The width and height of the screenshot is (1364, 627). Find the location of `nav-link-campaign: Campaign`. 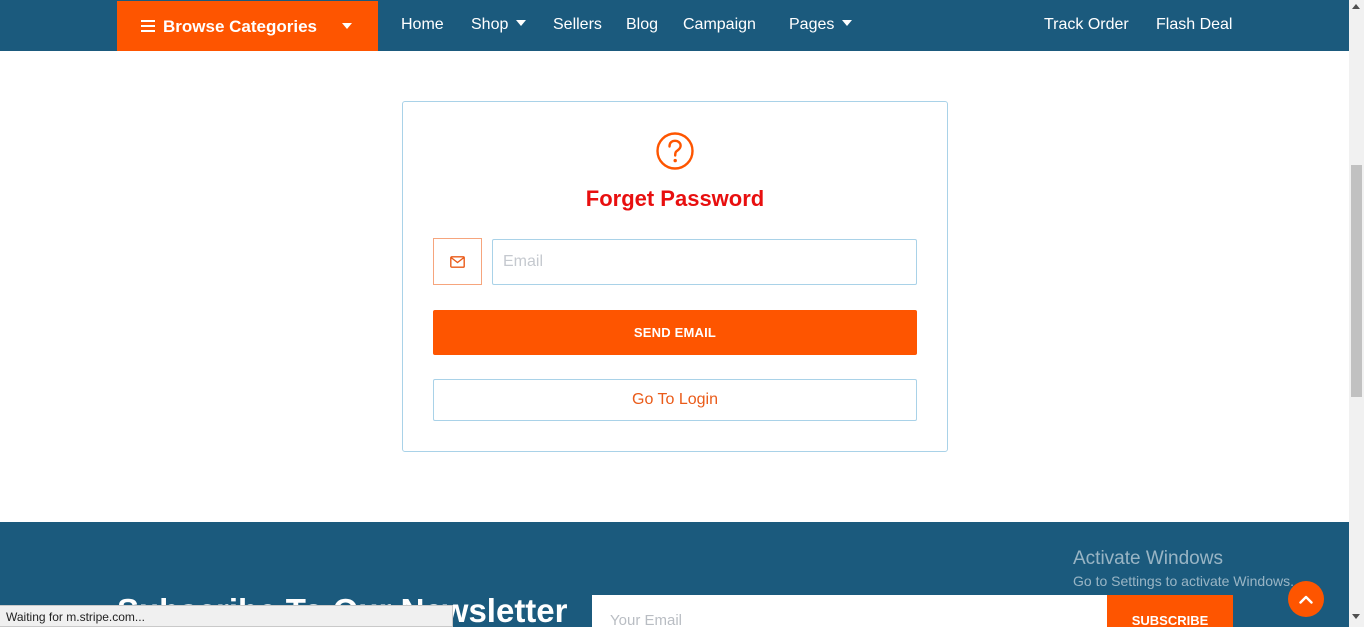

nav-link-campaign: Campaign is located at coordinates (719, 25).